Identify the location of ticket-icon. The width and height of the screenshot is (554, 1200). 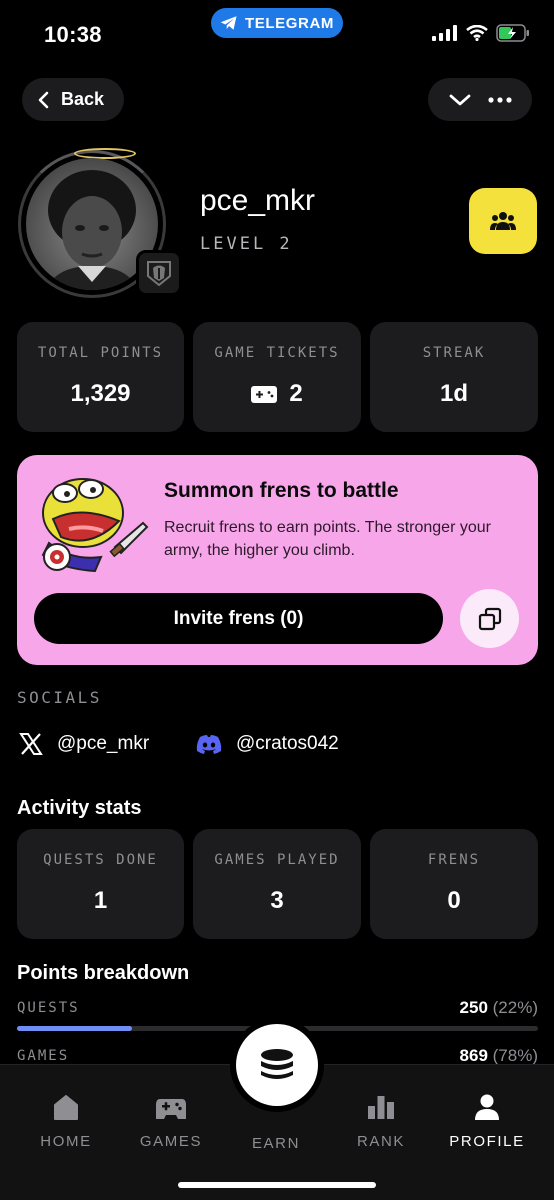
(264, 394).